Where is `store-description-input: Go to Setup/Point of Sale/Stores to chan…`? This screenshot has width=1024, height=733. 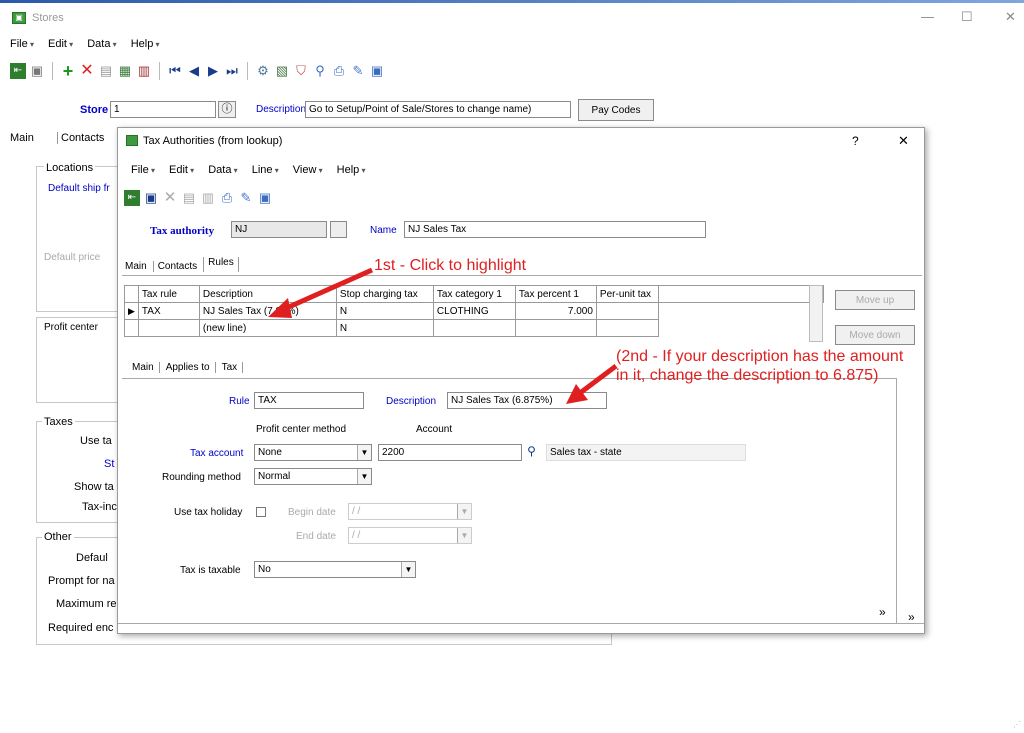 store-description-input: Go to Setup/Point of Sale/Stores to chan… is located at coordinates (438, 109).